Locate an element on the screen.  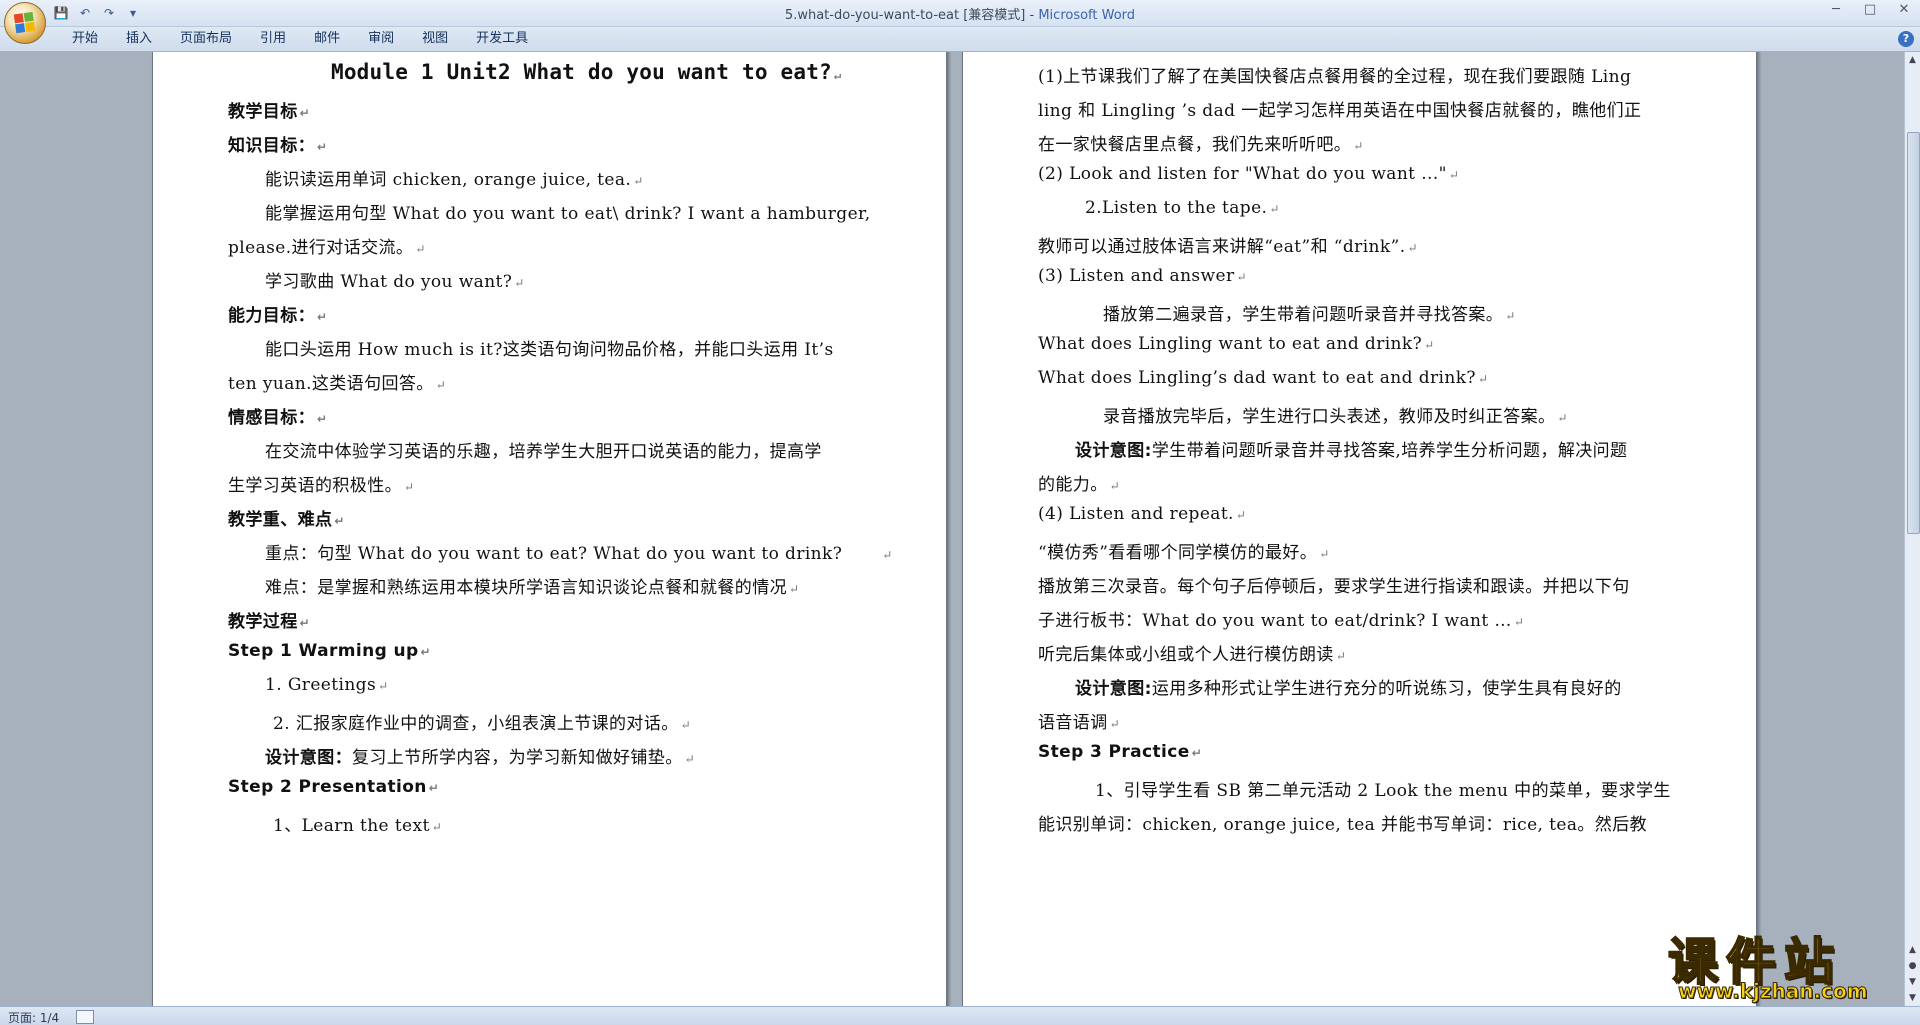
previous-page-icon: ▲ is located at coordinates (1912, 950).